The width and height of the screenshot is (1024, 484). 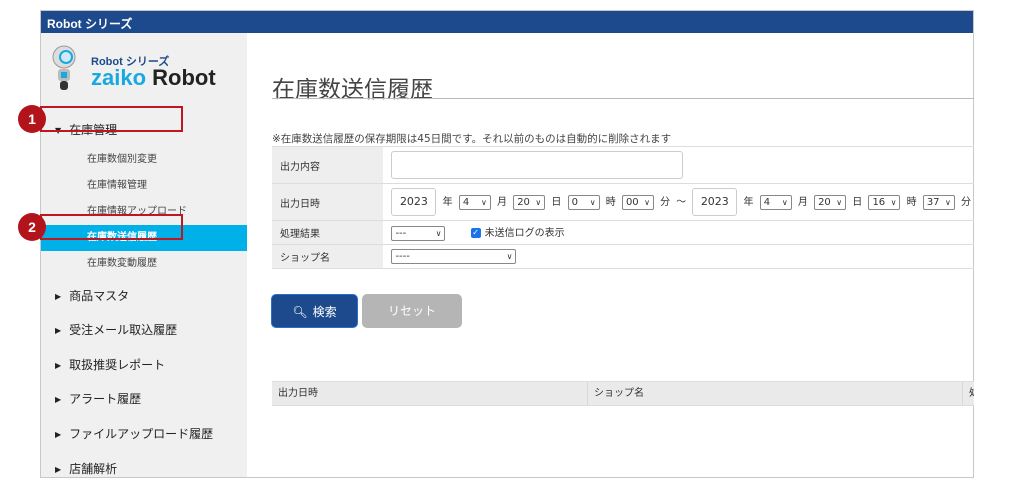 I want to click on label-output-content: 出力内容, so click(x=328, y=165).